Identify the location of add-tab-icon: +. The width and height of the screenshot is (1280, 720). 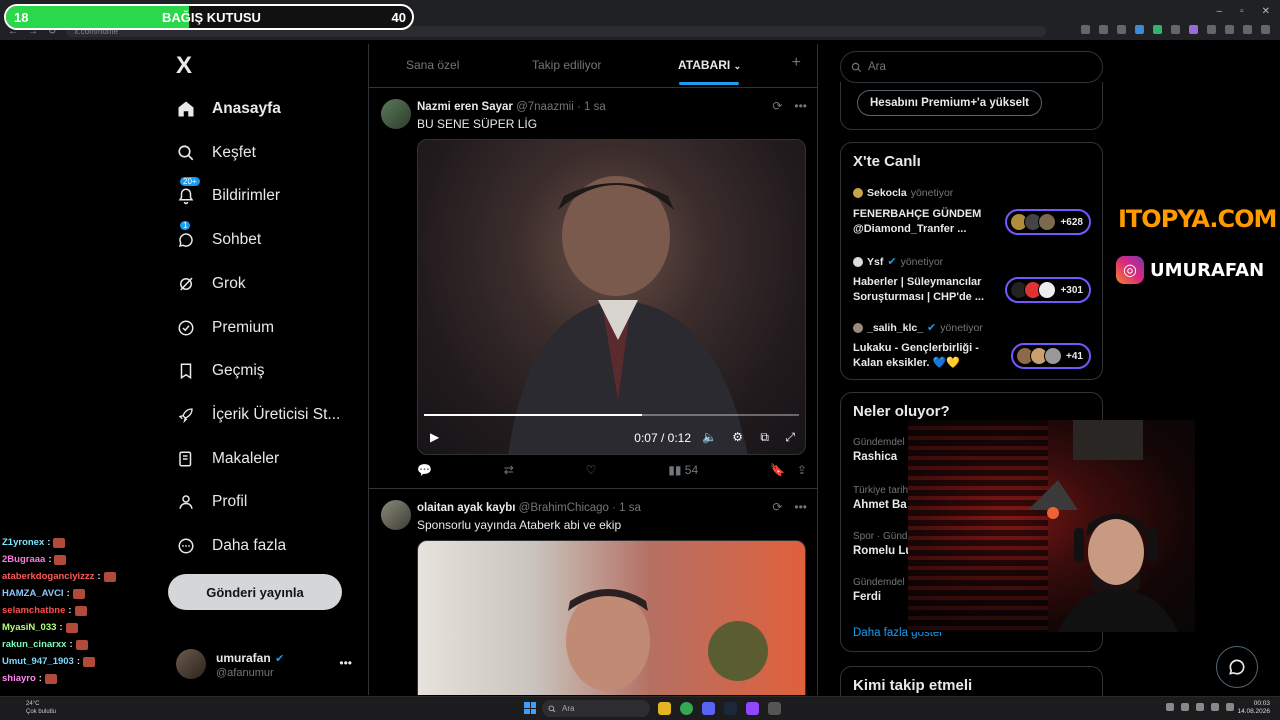
(796, 63).